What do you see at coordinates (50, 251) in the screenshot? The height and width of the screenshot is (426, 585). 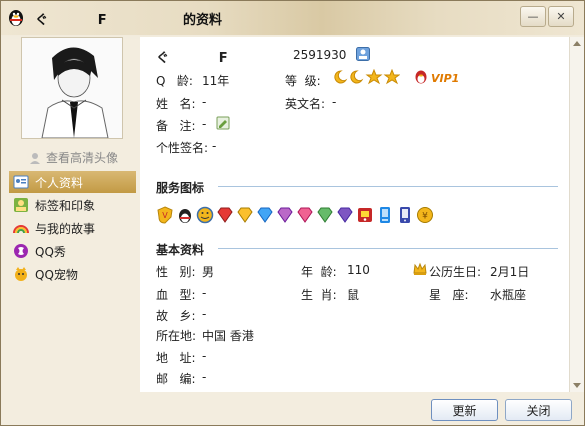 I see `sidebar-item-label: QQ秀` at bounding box center [50, 251].